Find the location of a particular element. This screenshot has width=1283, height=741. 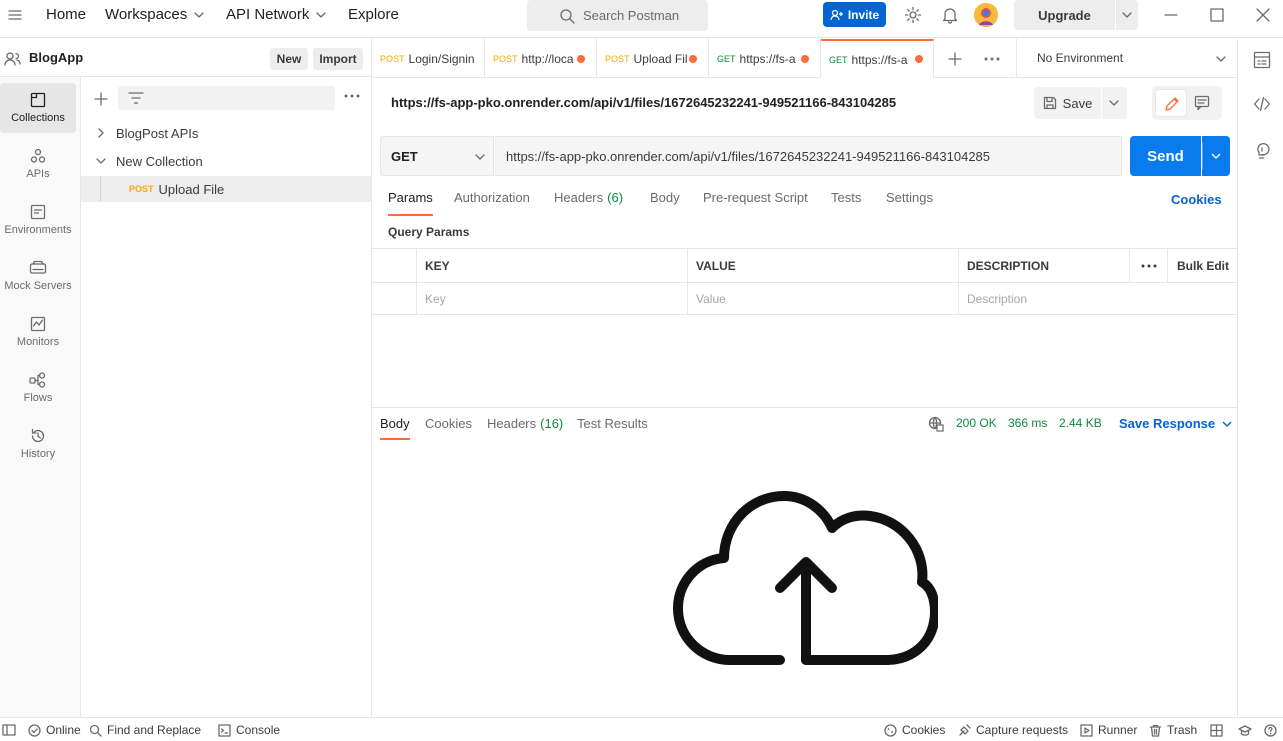

mock-servers-icon is located at coordinates (38, 267).